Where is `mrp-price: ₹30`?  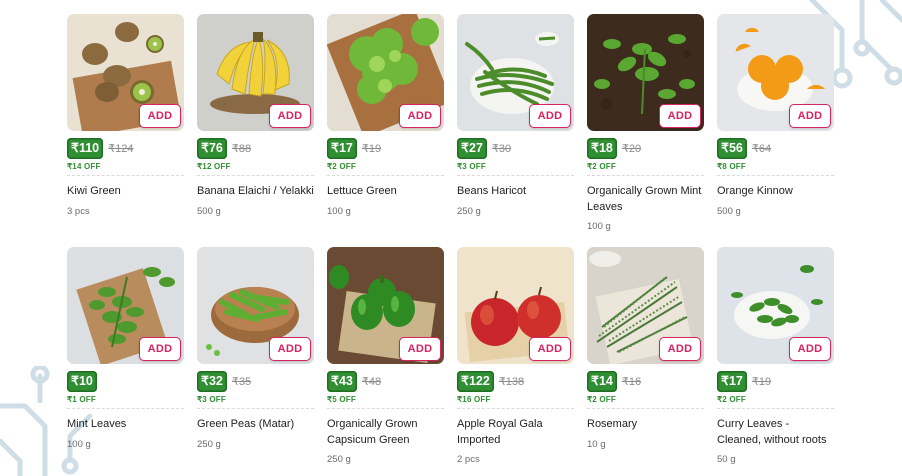 mrp-price: ₹30 is located at coordinates (501, 148).